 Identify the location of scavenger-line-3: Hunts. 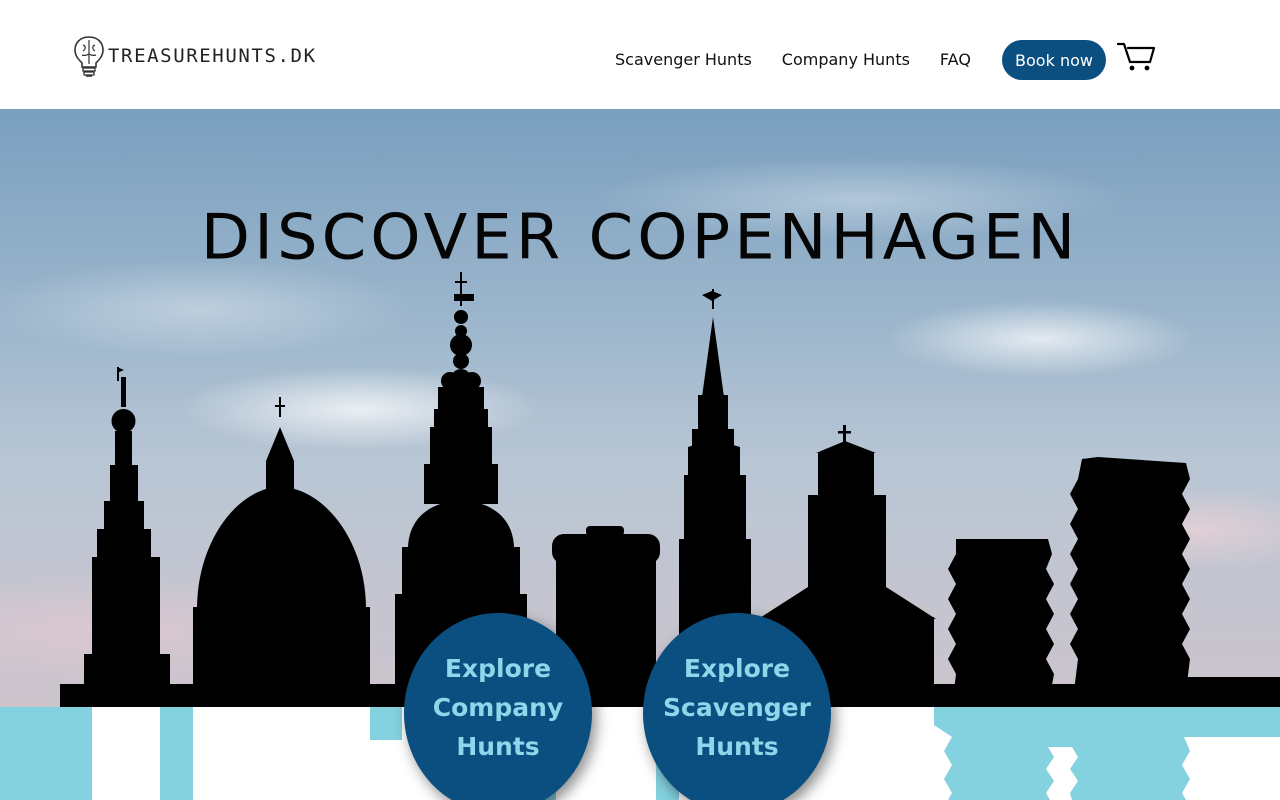
(737, 746).